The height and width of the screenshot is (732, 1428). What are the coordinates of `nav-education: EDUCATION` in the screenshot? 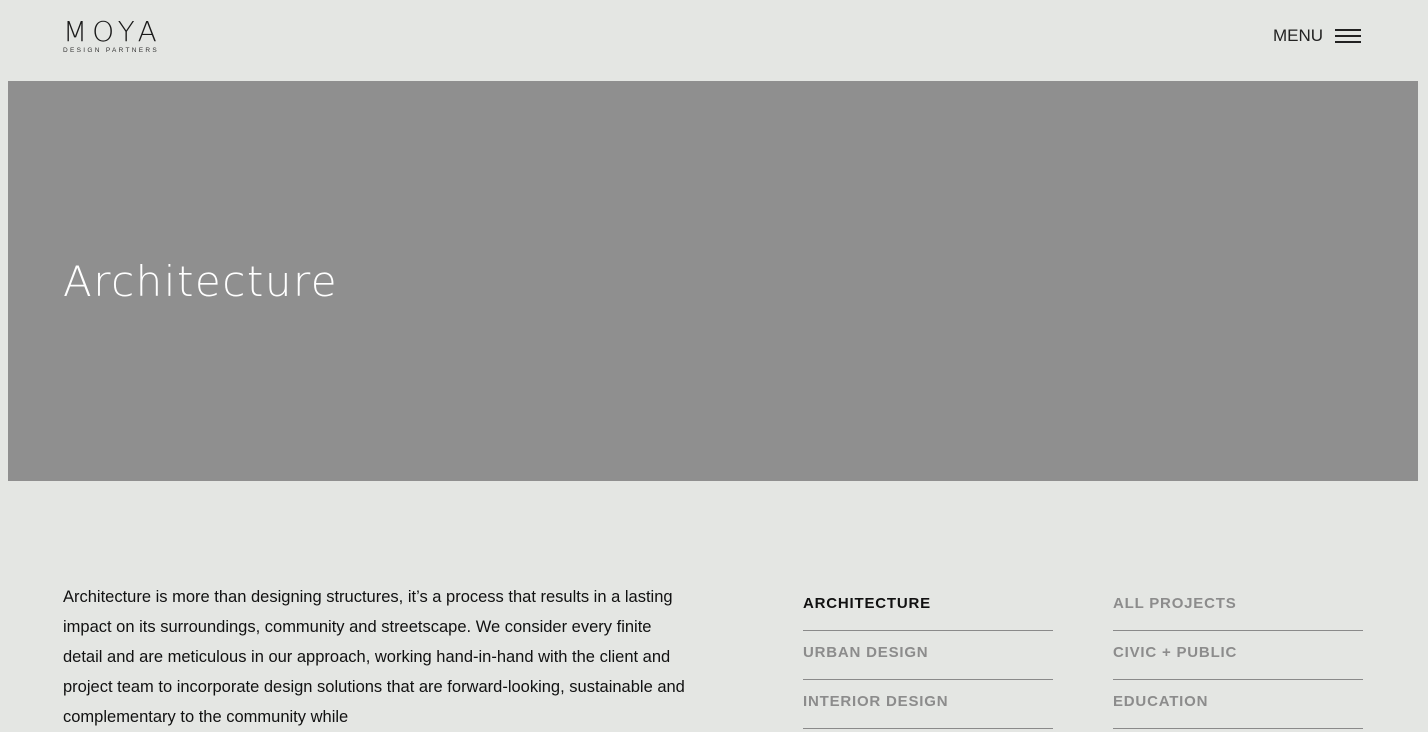 It's located at (1238, 704).